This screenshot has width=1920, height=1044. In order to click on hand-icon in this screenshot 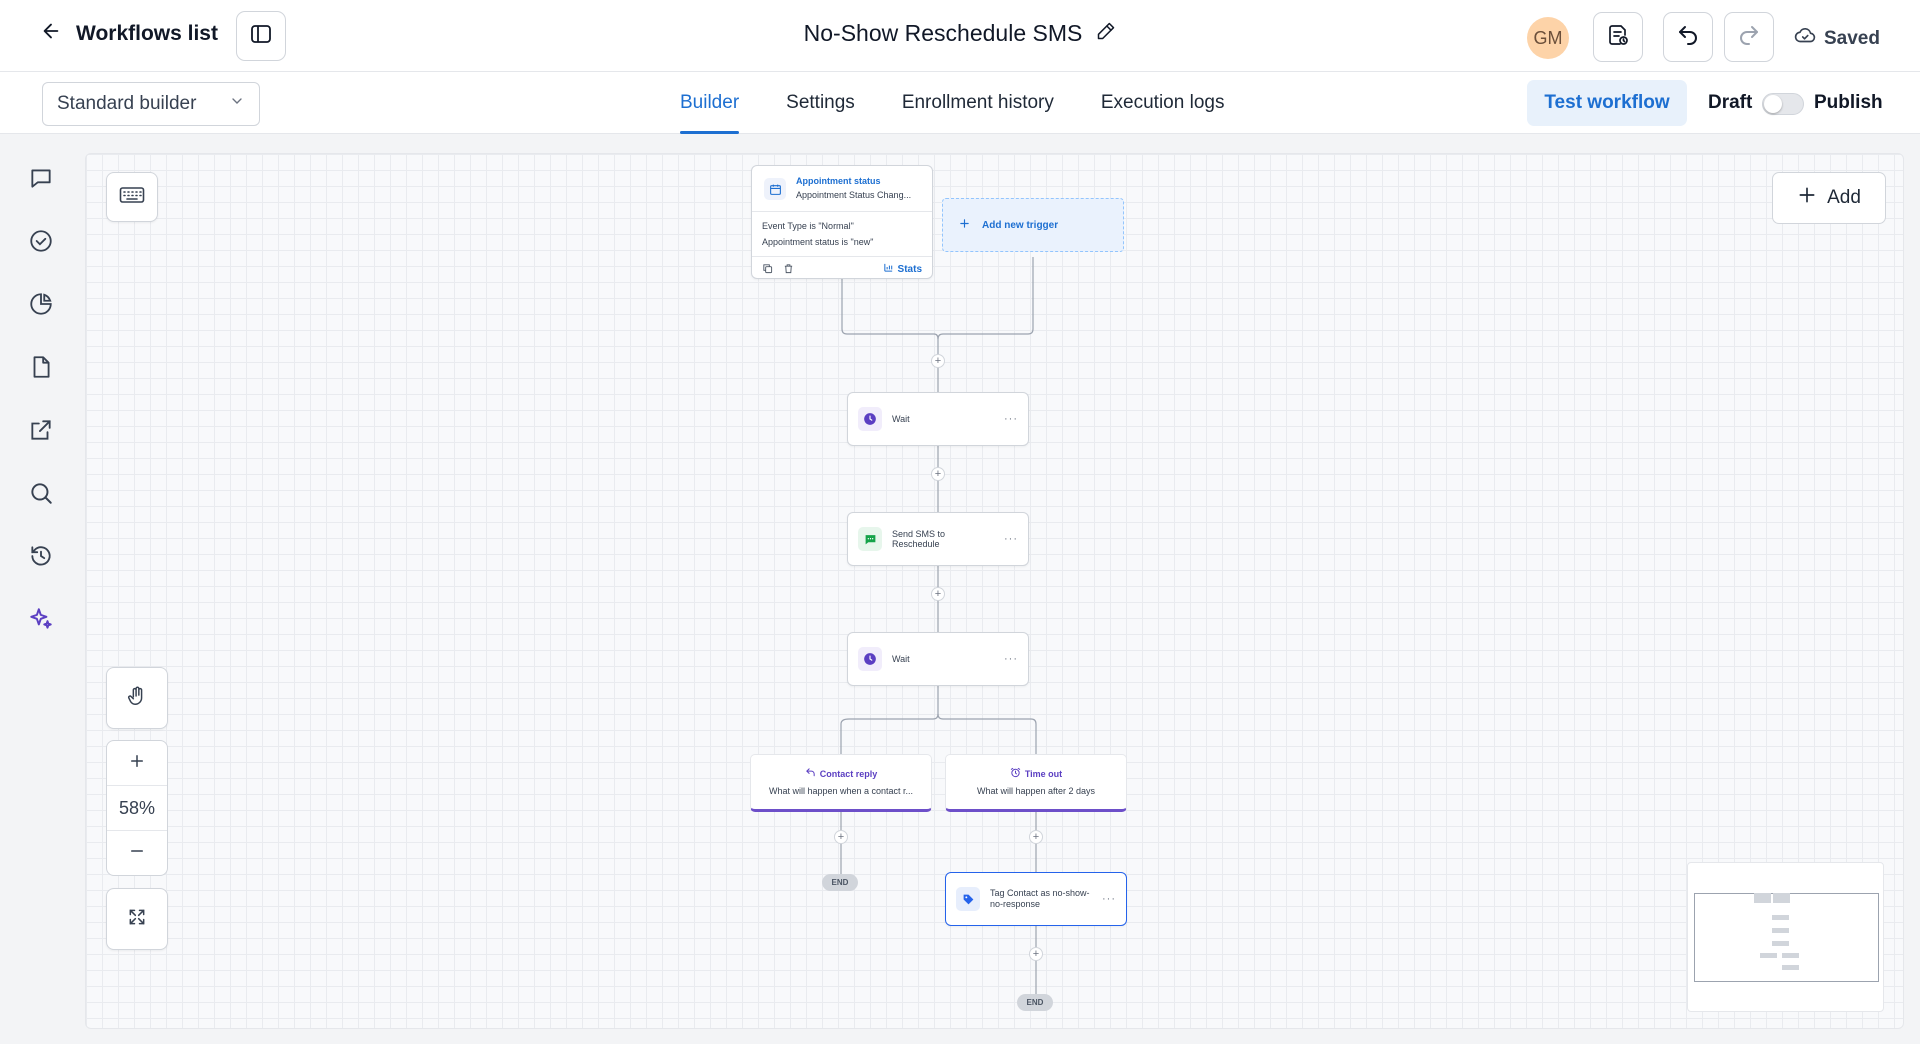, I will do `click(137, 698)`.